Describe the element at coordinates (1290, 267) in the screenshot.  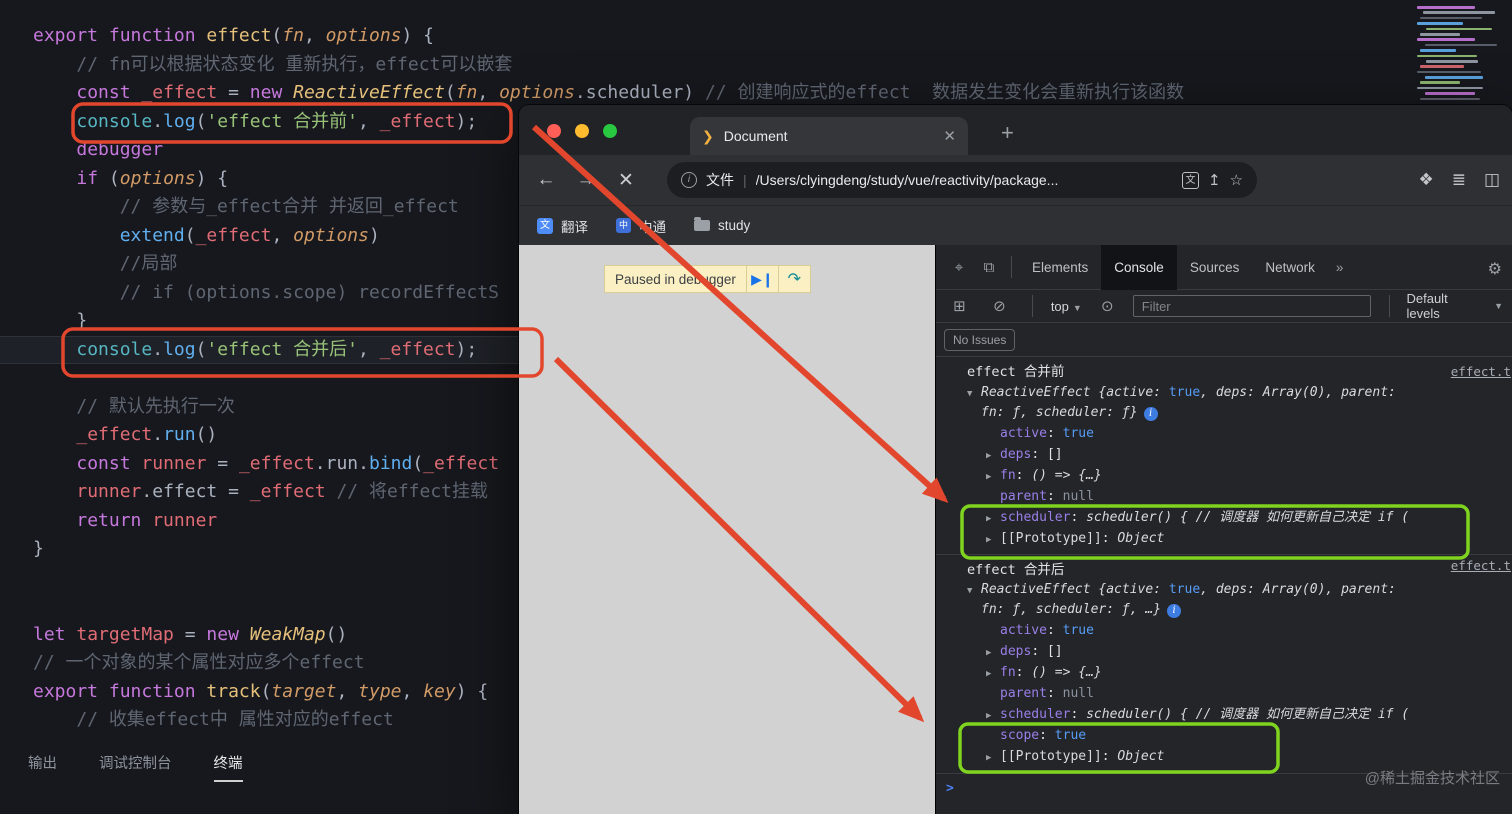
I see `devtools-tab-network: Network` at that location.